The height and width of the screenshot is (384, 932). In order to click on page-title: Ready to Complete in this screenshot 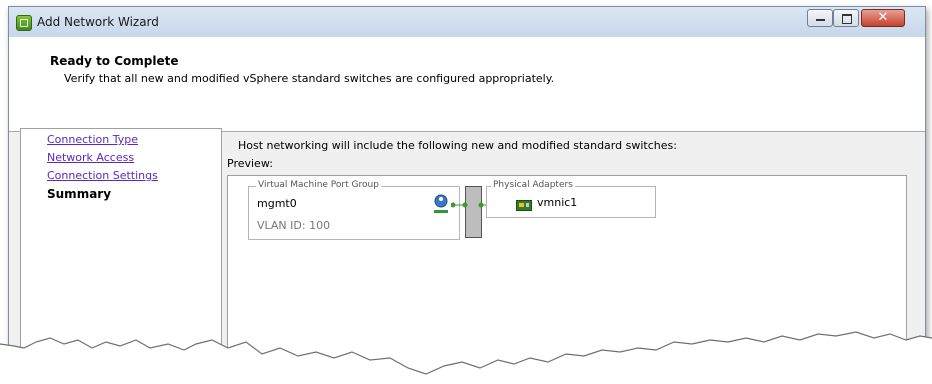, I will do `click(114, 61)`.